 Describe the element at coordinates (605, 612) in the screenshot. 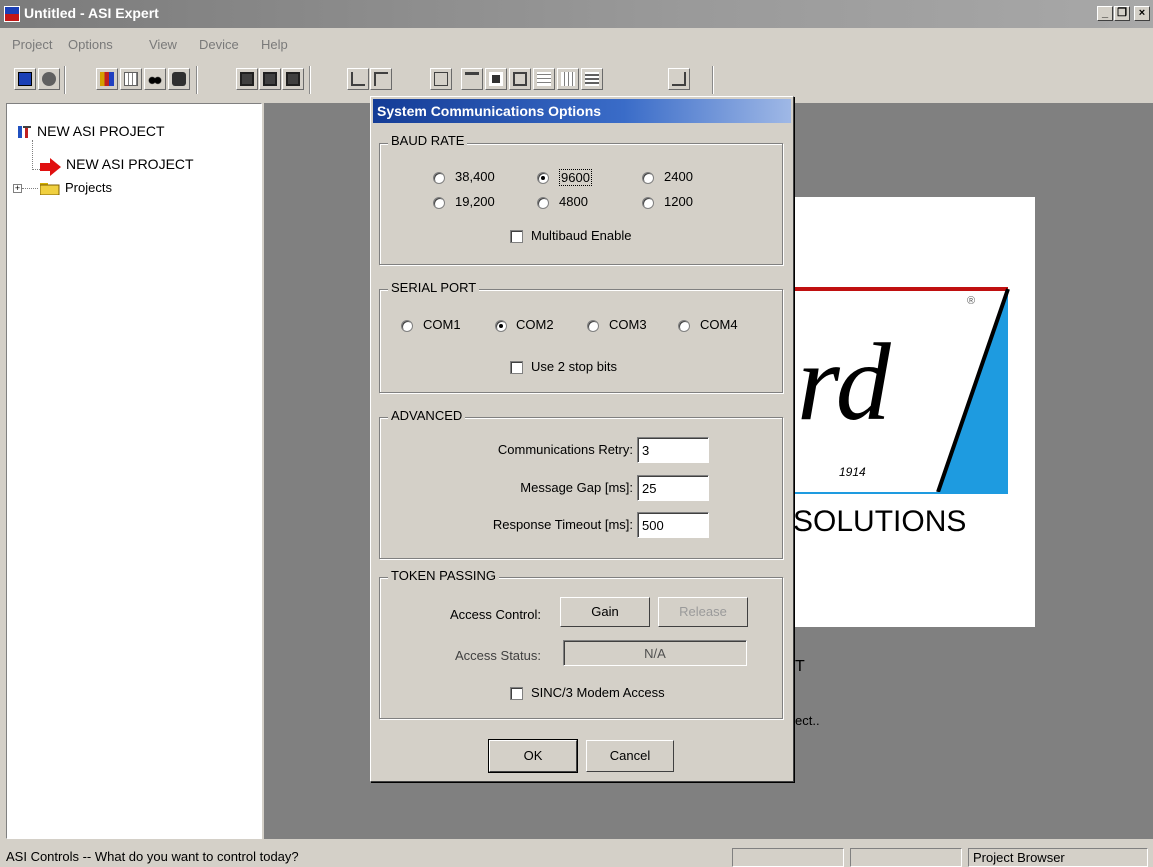

I see `gain-button: Gain` at that location.